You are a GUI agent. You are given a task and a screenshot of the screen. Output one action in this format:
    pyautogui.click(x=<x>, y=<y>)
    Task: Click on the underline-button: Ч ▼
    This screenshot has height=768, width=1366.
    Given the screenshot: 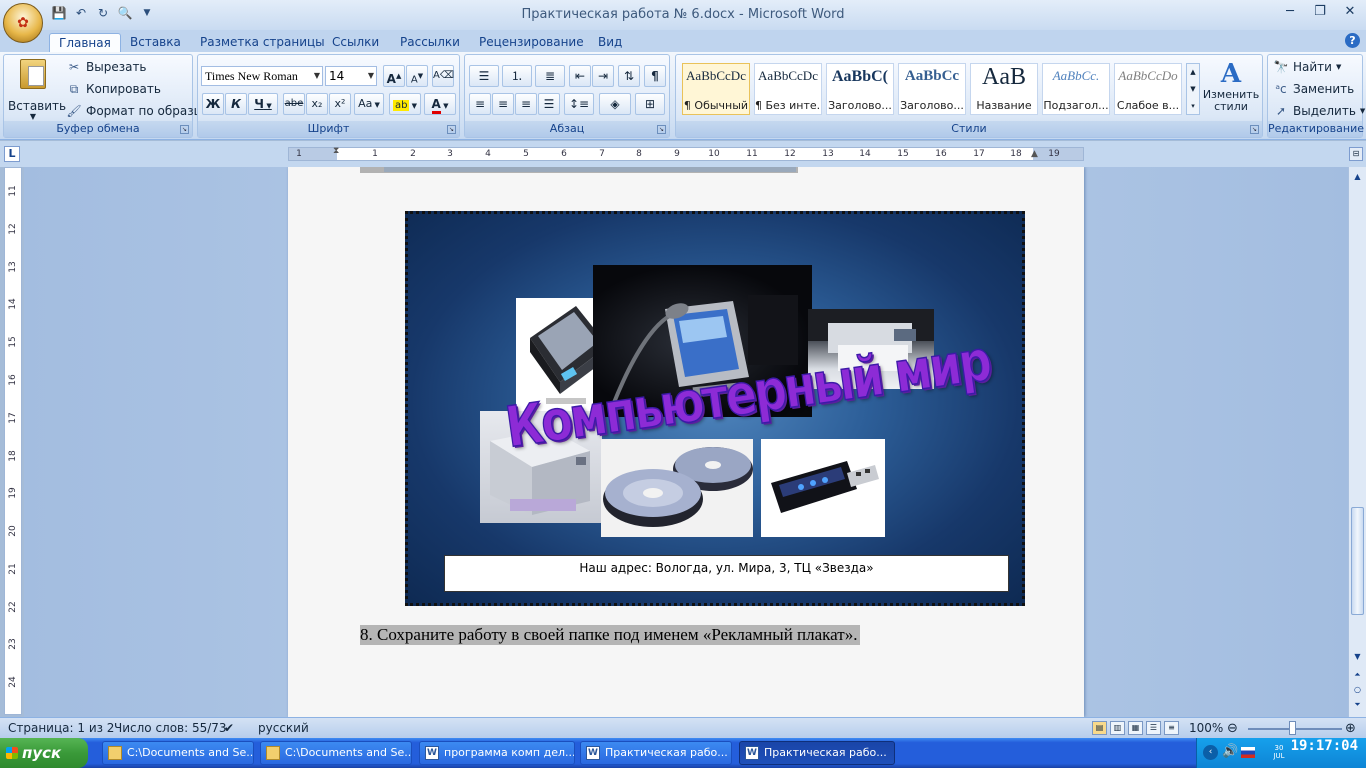 What is the action you would take?
    pyautogui.click(x=263, y=104)
    